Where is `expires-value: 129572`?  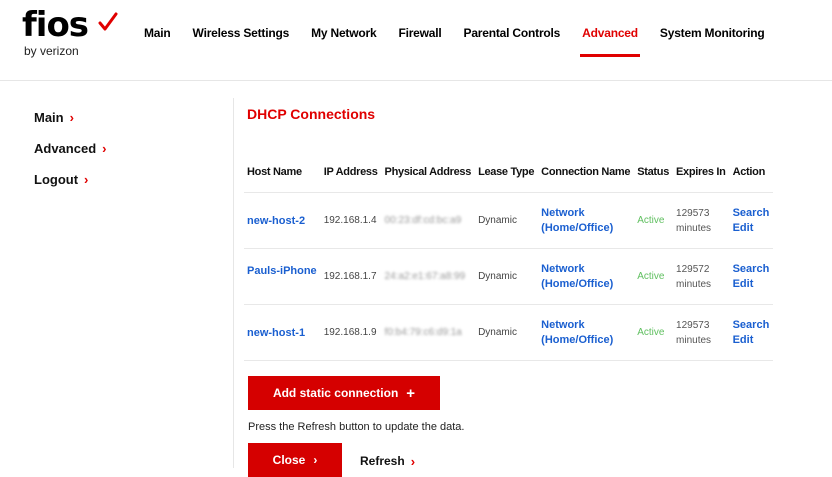
expires-value: 129572 is located at coordinates (693, 269).